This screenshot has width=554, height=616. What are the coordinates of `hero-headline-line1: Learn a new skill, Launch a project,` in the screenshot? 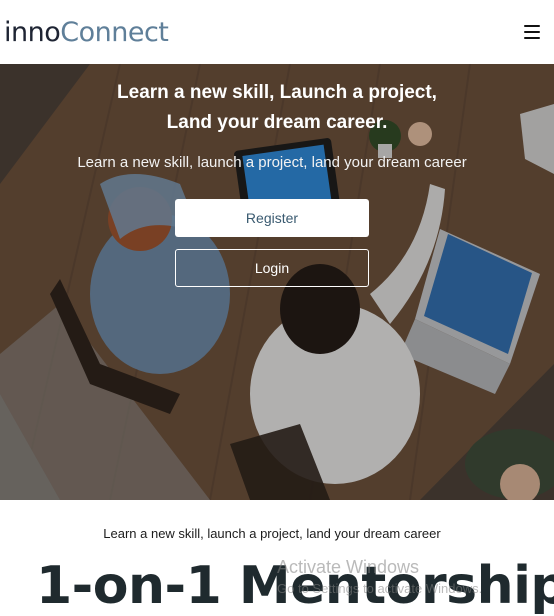 It's located at (277, 92).